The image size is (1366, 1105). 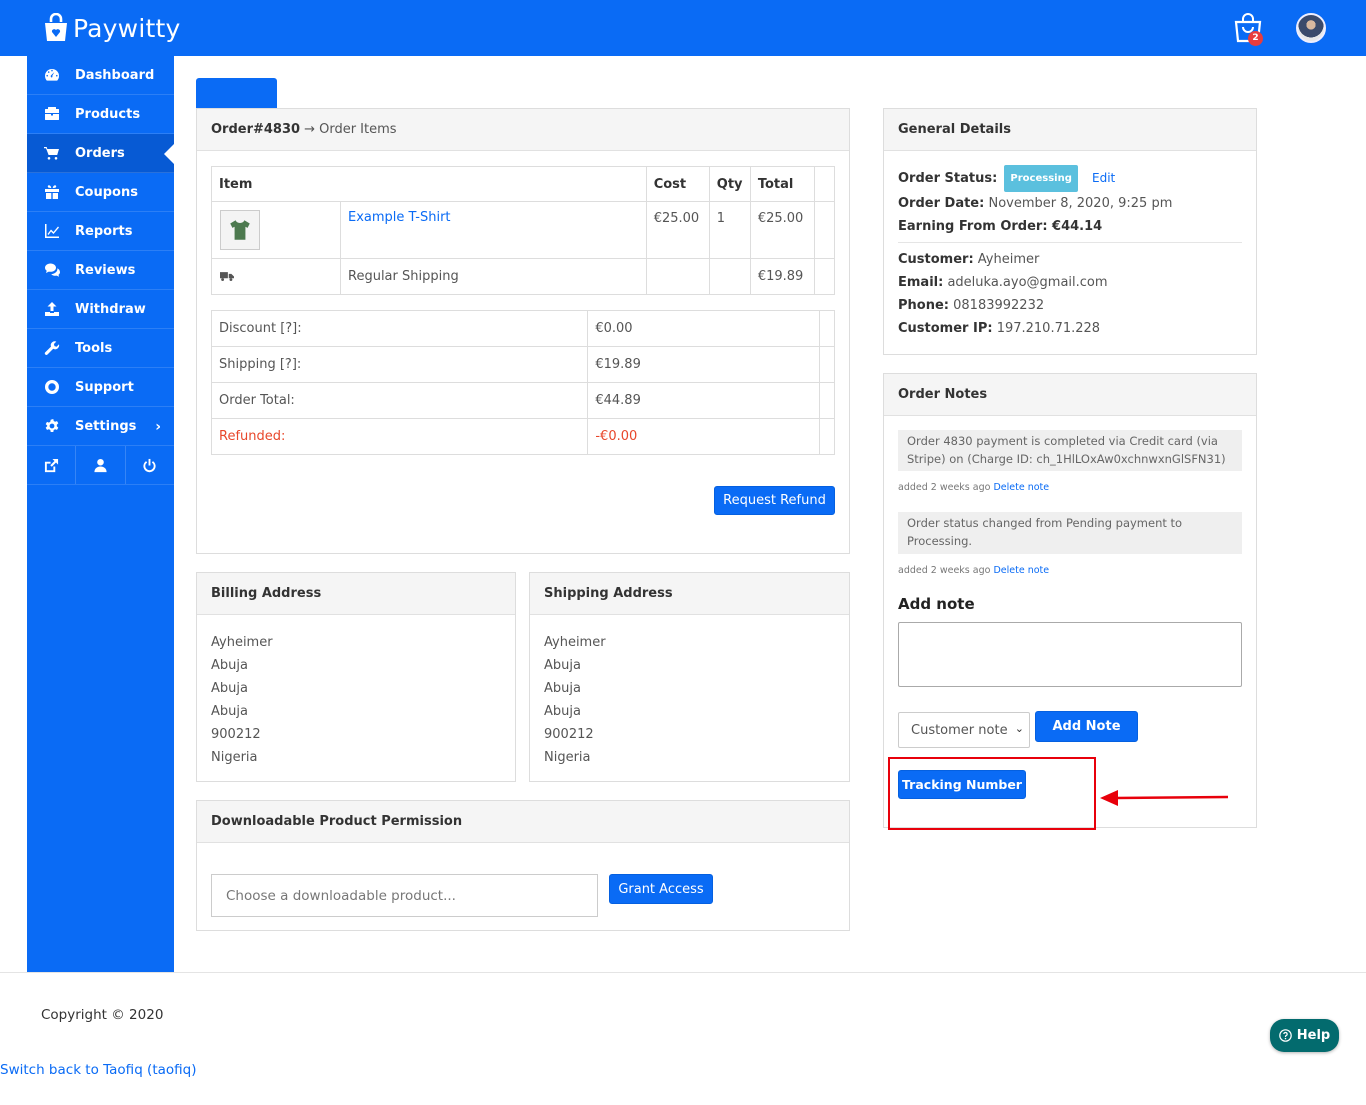 I want to click on order-subtitle: → Order Items, so click(x=350, y=129).